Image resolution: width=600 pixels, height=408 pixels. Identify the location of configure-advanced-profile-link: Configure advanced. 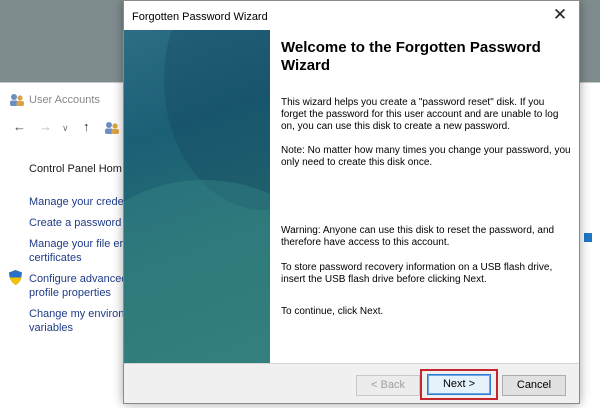
(78, 279).